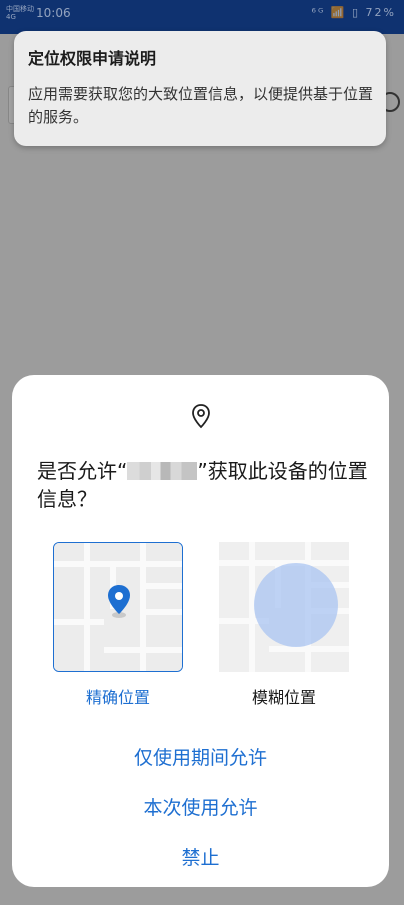 This screenshot has width=404, height=905. I want to click on deny-button: 禁止, so click(200, 856).